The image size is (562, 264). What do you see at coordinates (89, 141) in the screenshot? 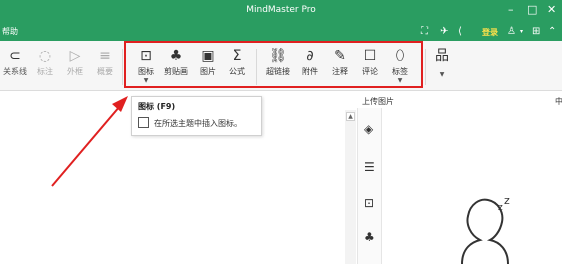
I see `annotation-arrow` at bounding box center [89, 141].